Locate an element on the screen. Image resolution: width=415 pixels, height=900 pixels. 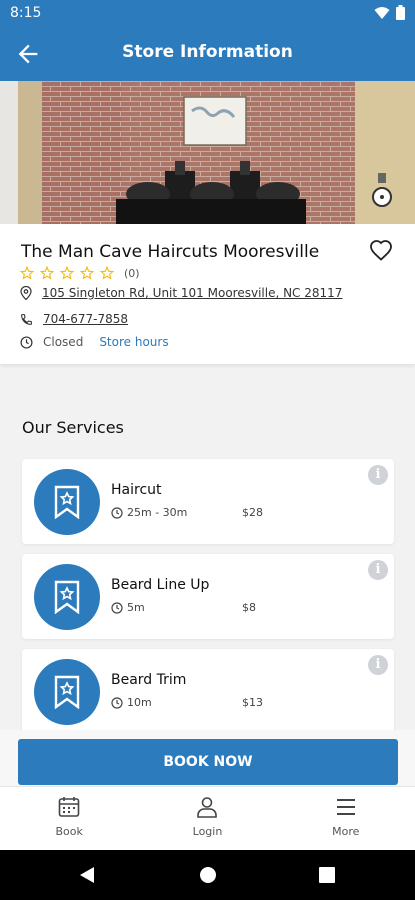
service-price: $28 is located at coordinates (252, 512).